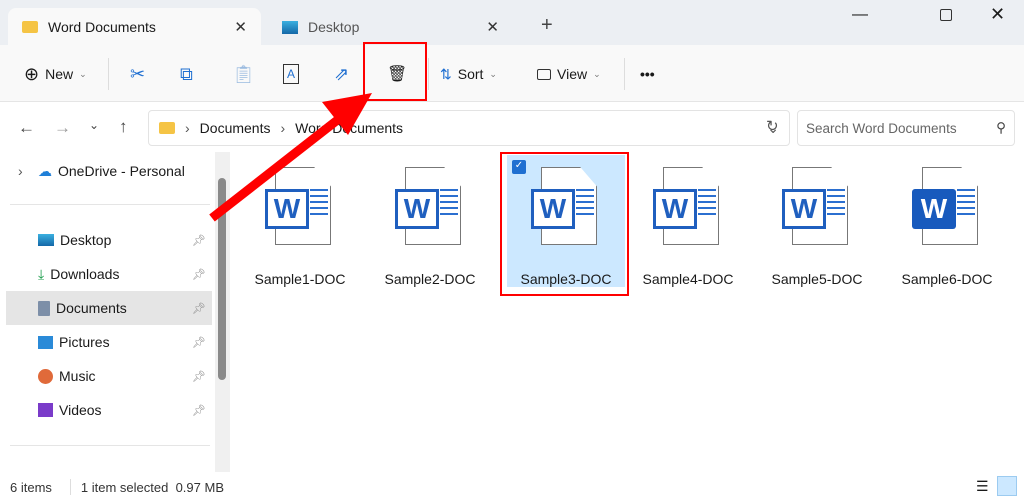  What do you see at coordinates (117, 487) in the screenshot?
I see `status-bar: 6 items 1 item selected 0.97 MB` at bounding box center [117, 487].